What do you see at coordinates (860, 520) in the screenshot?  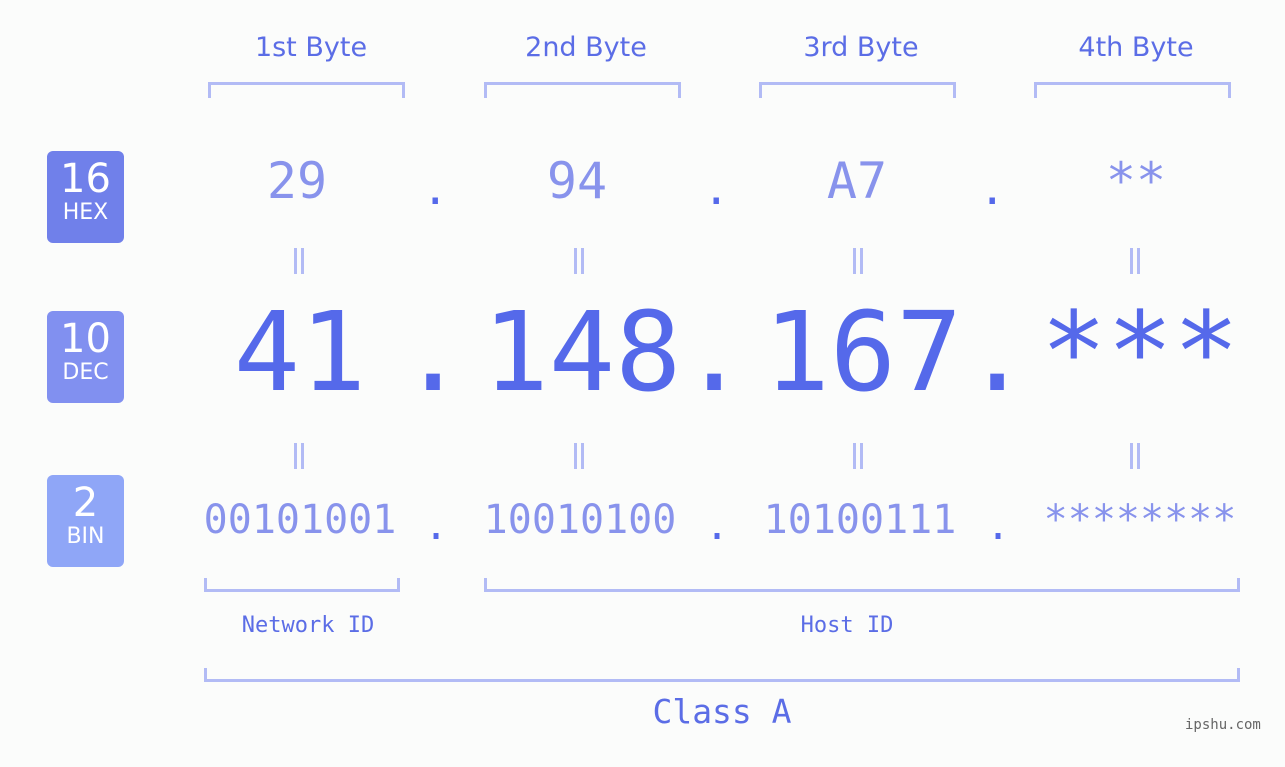 I see `bin-byte-3: 10100111` at bounding box center [860, 520].